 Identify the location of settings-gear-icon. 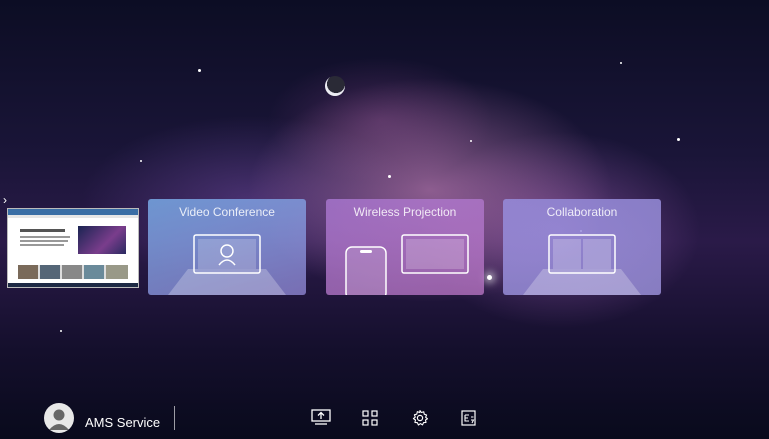
(420, 418).